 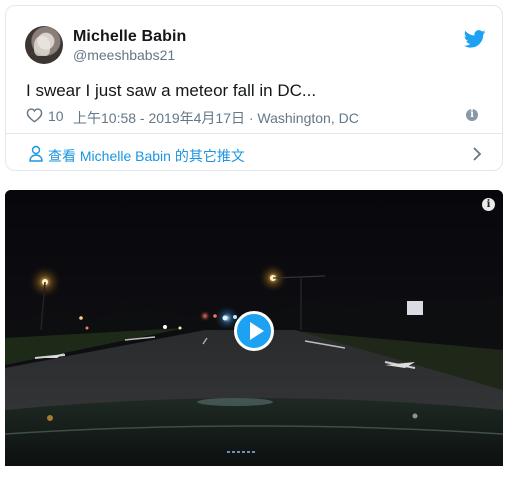 I want to click on divider, so click(x=254, y=133).